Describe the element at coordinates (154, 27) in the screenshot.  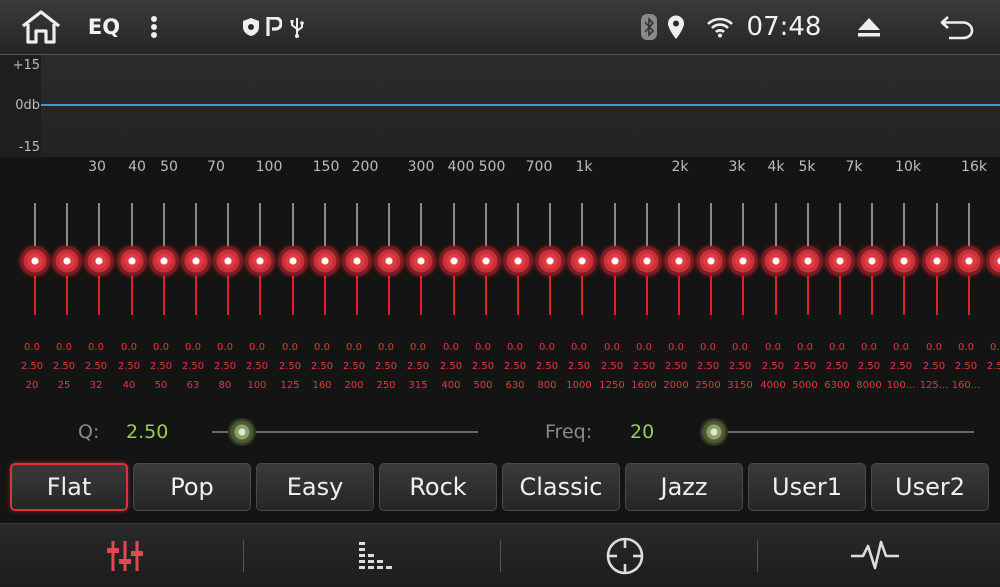
I see `more-vertical-icon` at that location.